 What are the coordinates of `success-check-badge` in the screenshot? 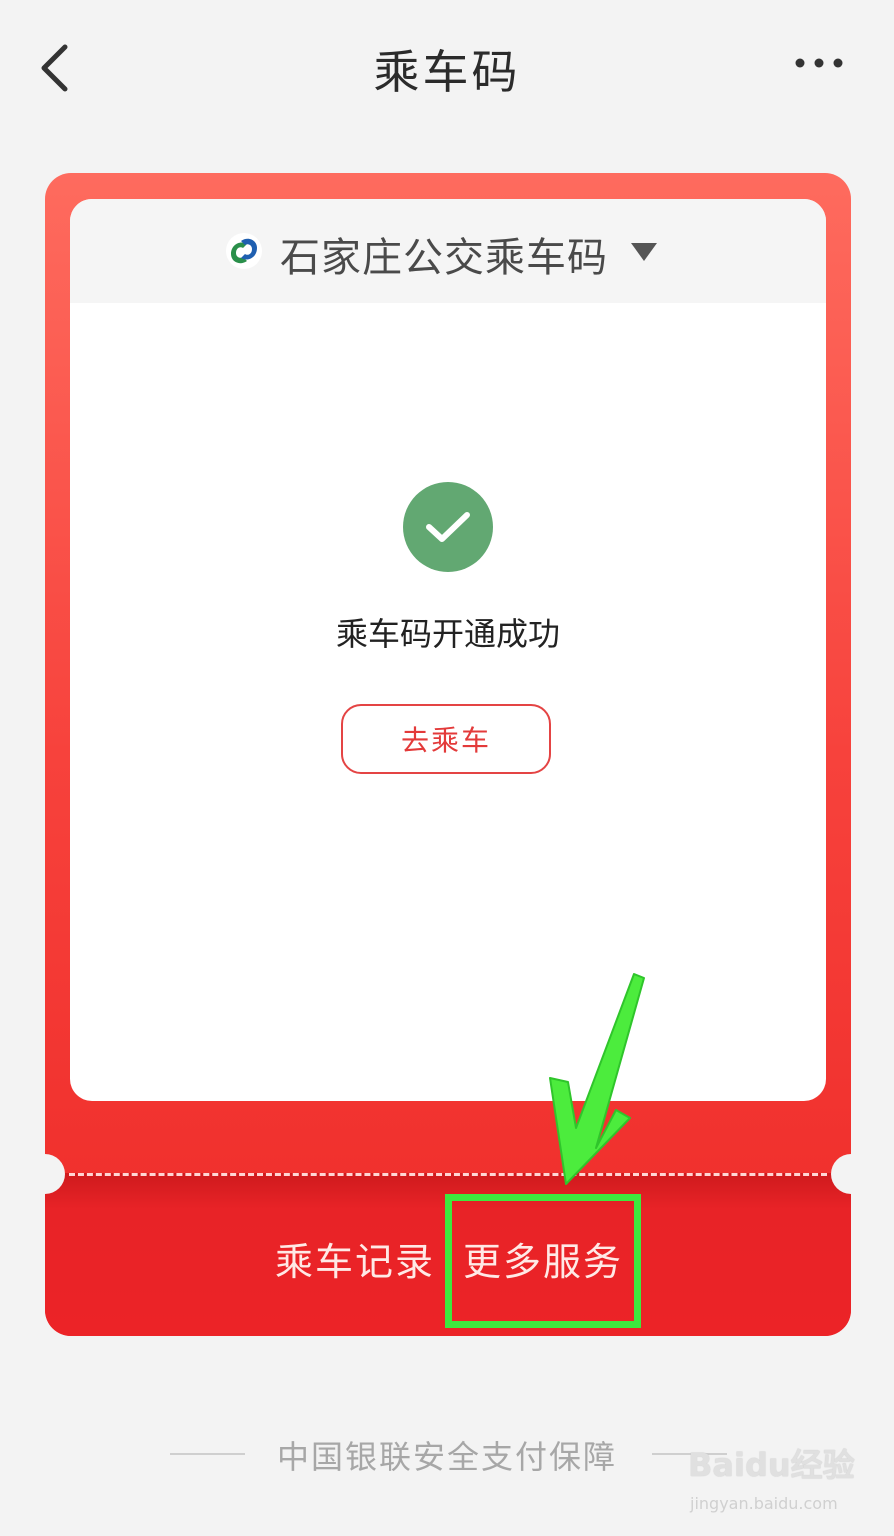 It's located at (448, 527).